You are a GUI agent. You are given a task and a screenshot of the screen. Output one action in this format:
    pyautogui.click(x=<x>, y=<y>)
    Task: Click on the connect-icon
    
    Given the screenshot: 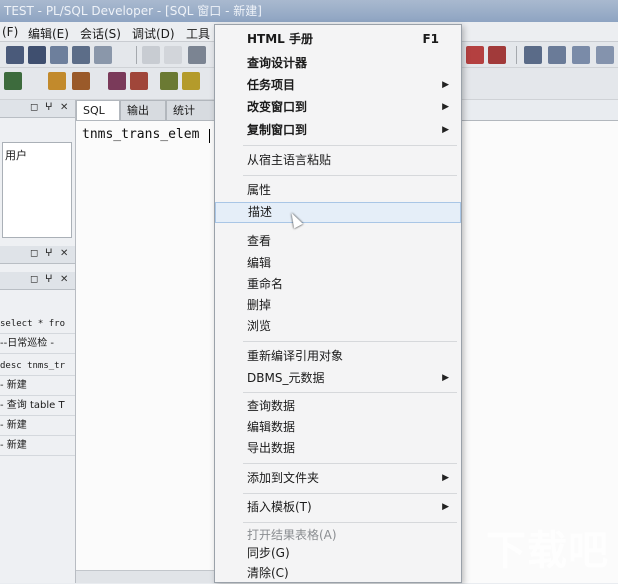 What is the action you would take?
    pyautogui.click(x=81, y=55)
    